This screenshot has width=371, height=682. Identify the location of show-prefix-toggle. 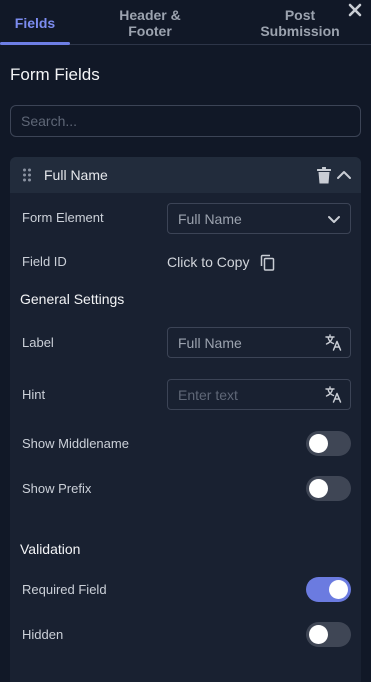
(328, 488).